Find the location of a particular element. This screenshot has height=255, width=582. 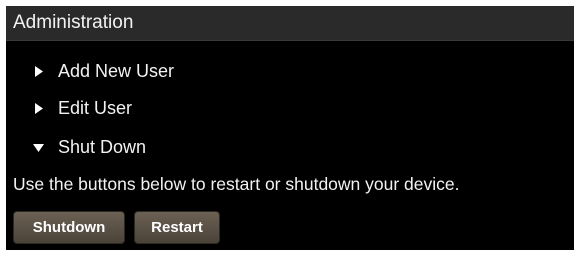

menu-item-add-new-user: Add New User is located at coordinates (90, 71).